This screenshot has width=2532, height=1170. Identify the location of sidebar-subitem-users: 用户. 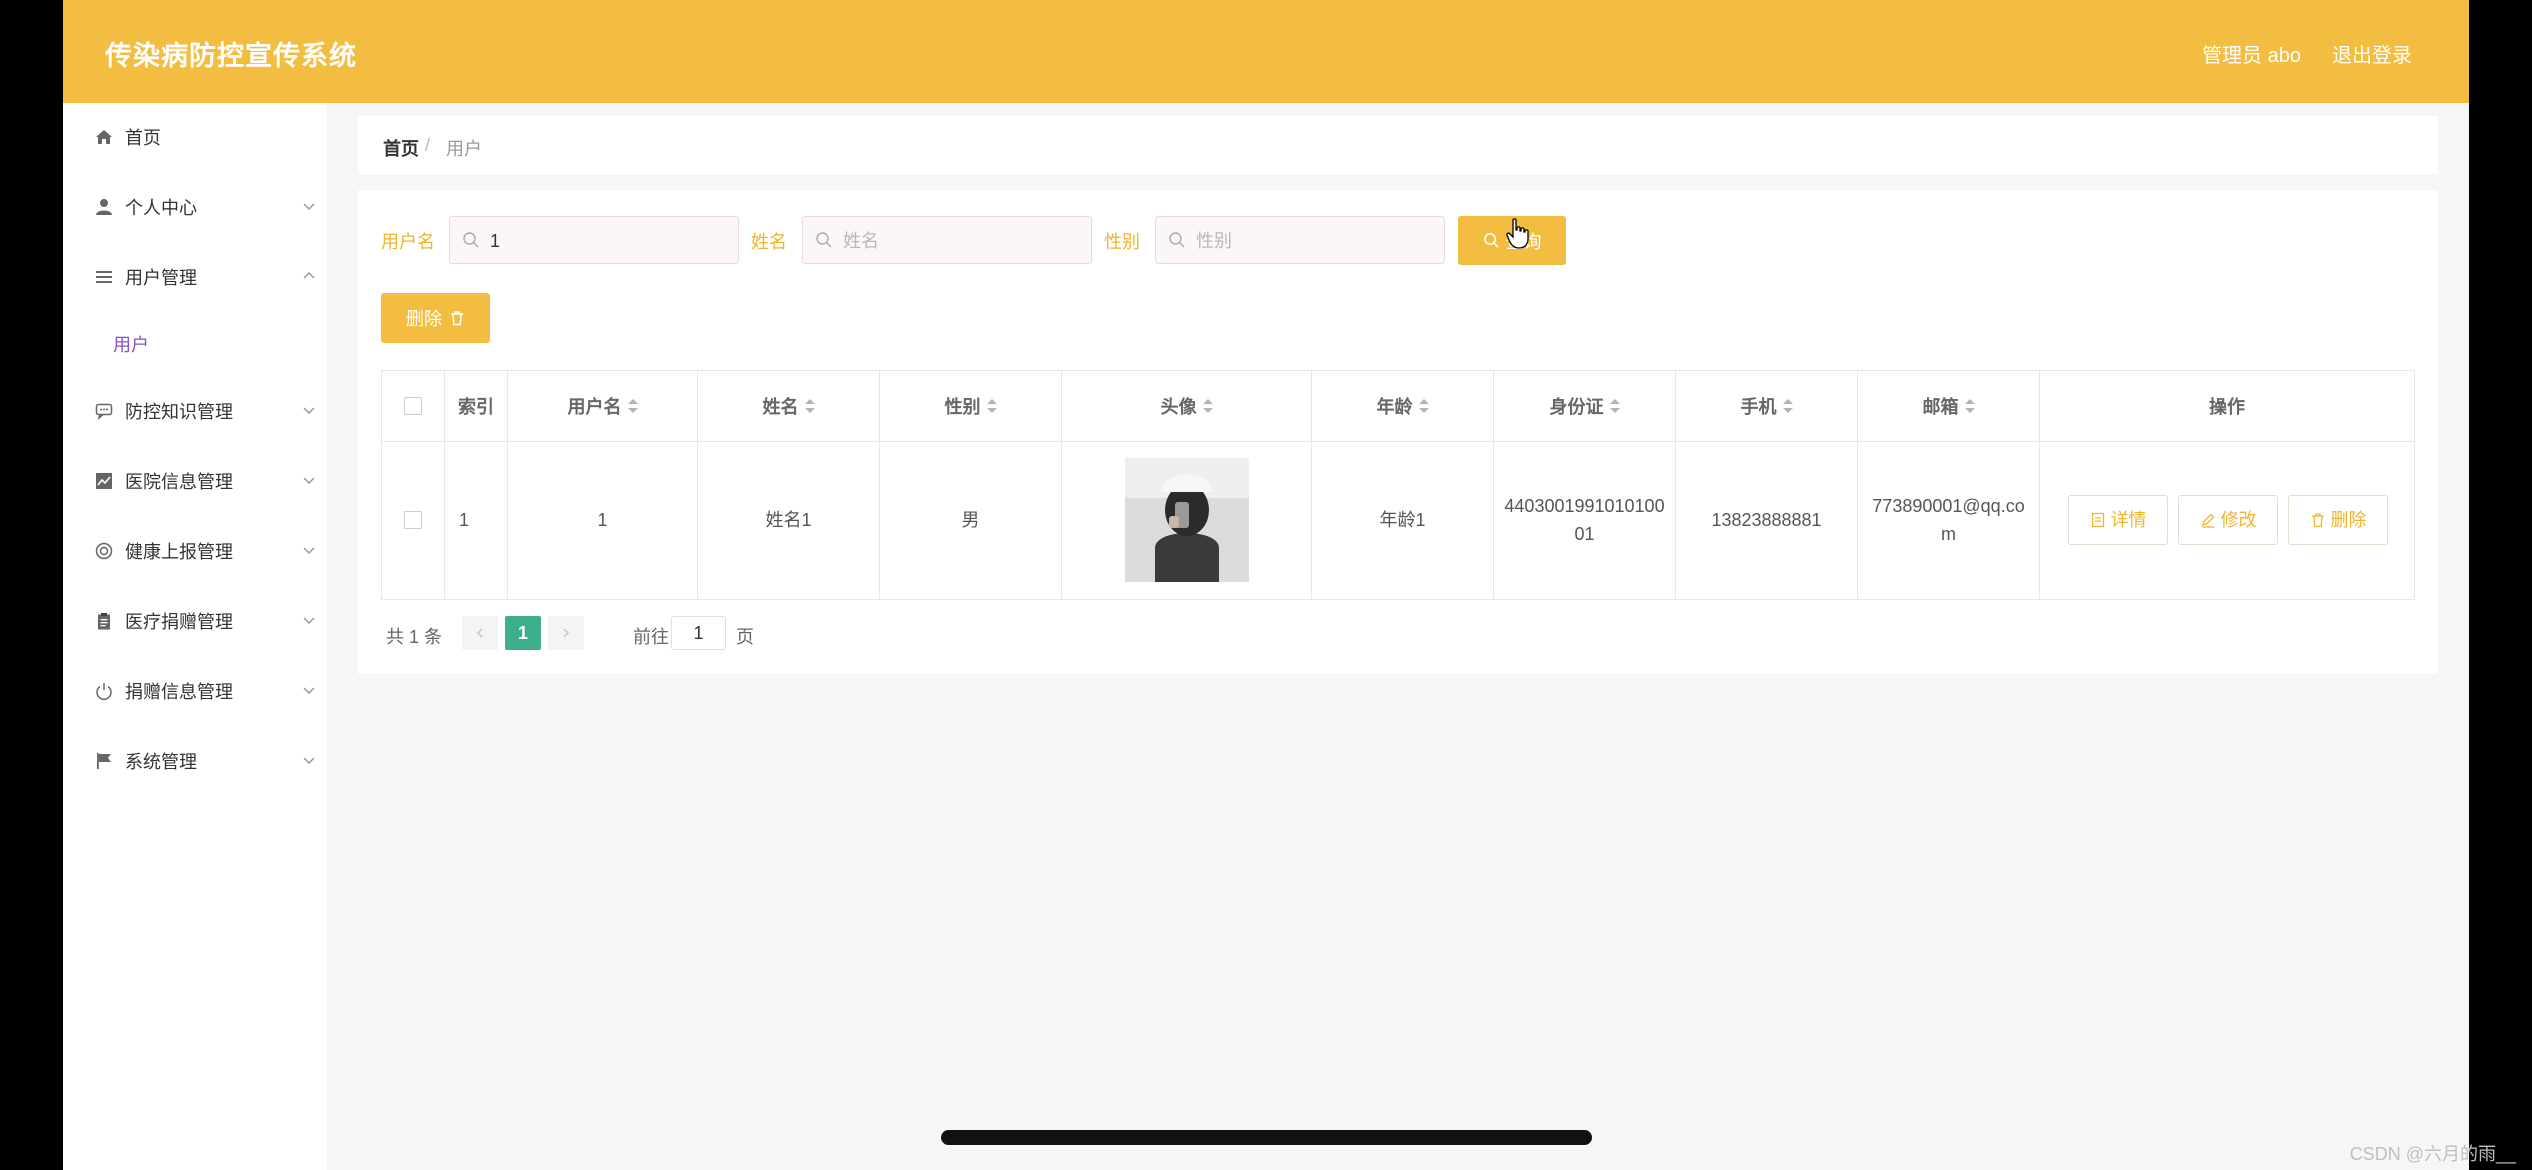
(131, 344).